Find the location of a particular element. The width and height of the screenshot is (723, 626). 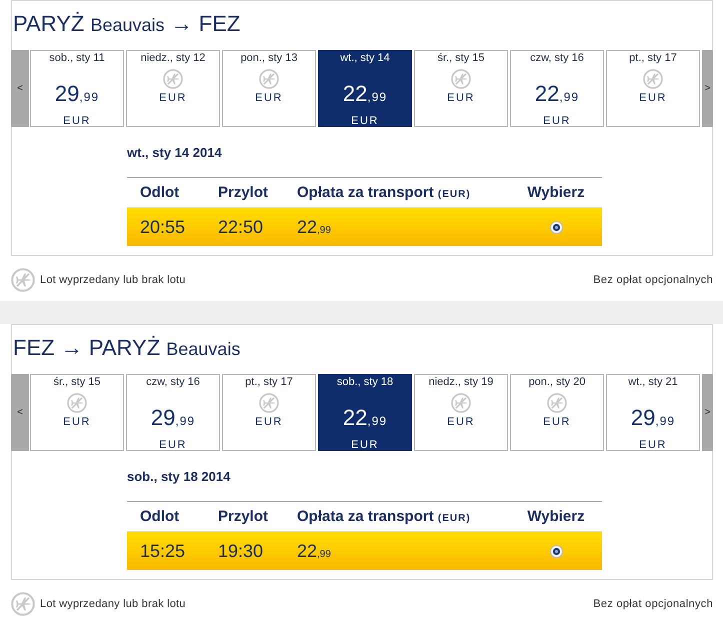

flight-row: 20:55 22:50 22,99 is located at coordinates (364, 227).